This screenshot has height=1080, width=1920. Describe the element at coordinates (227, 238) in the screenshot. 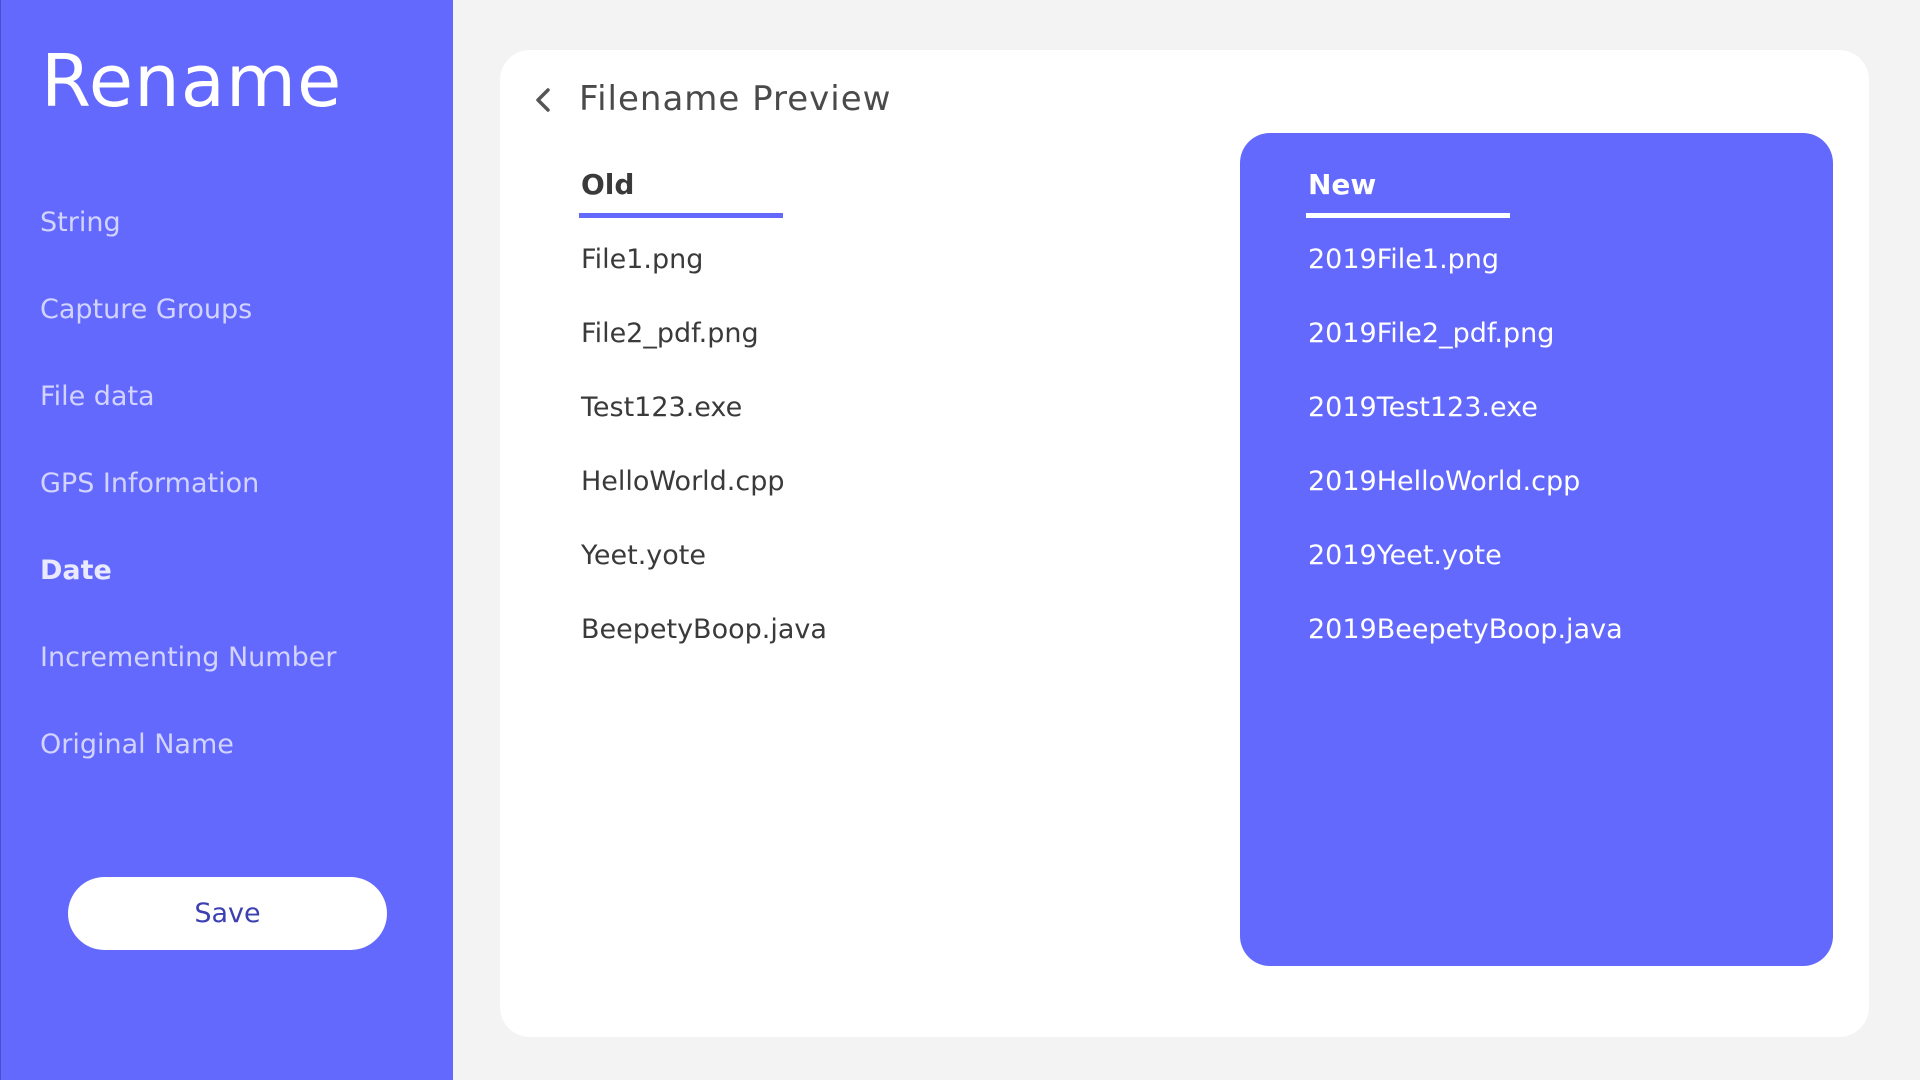

I see `sidebar-item-string: String` at that location.